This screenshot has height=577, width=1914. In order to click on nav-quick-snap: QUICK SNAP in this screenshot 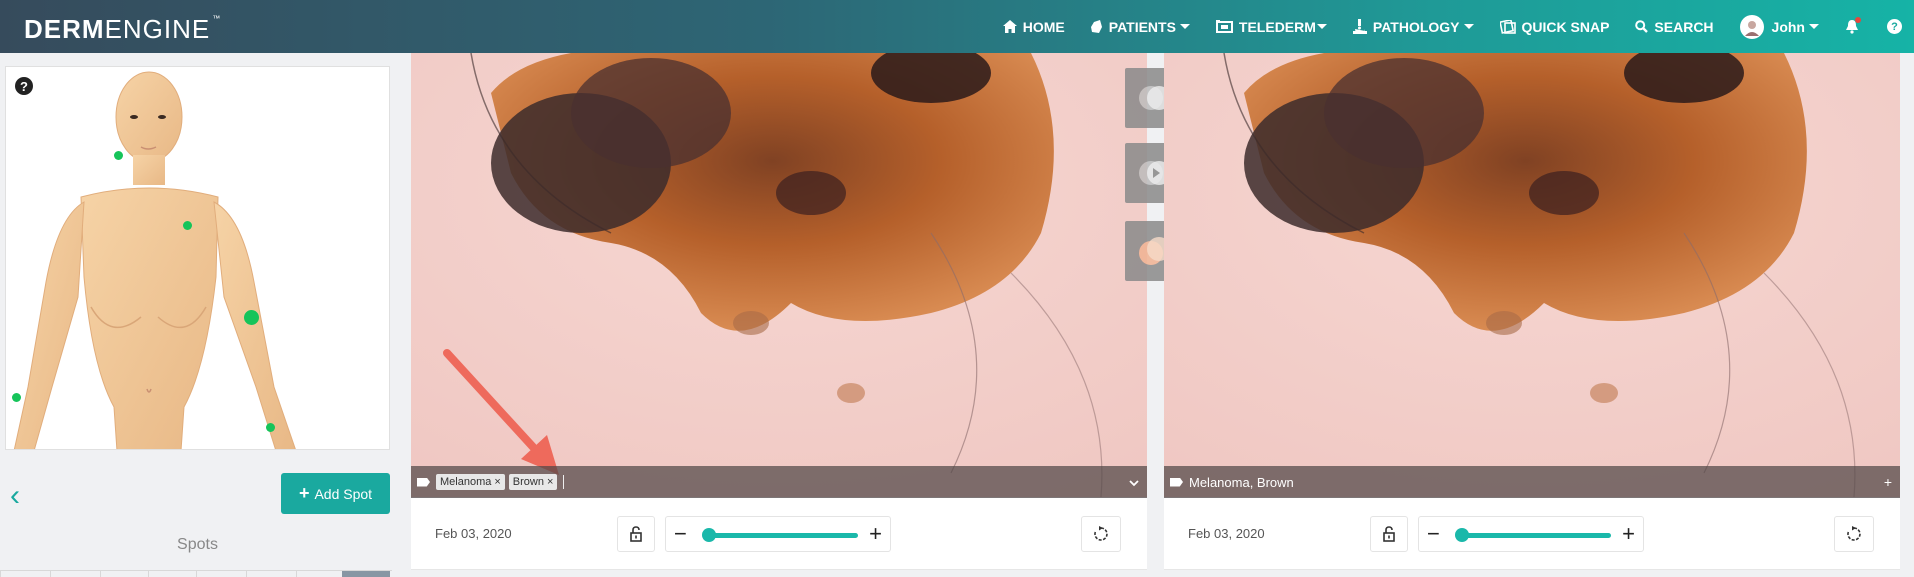, I will do `click(1554, 26)`.